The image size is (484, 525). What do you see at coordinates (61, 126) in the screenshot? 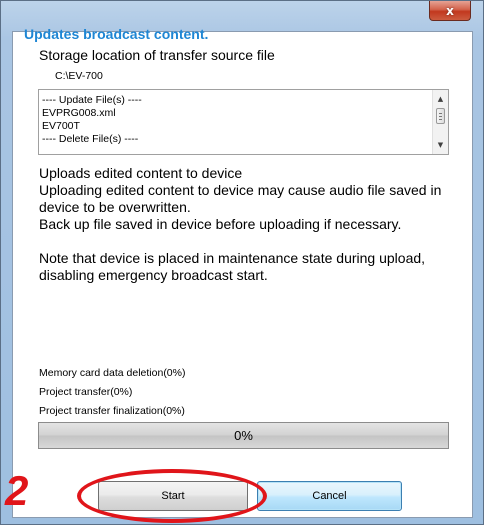
I see `file-list-item: EV700T` at bounding box center [61, 126].